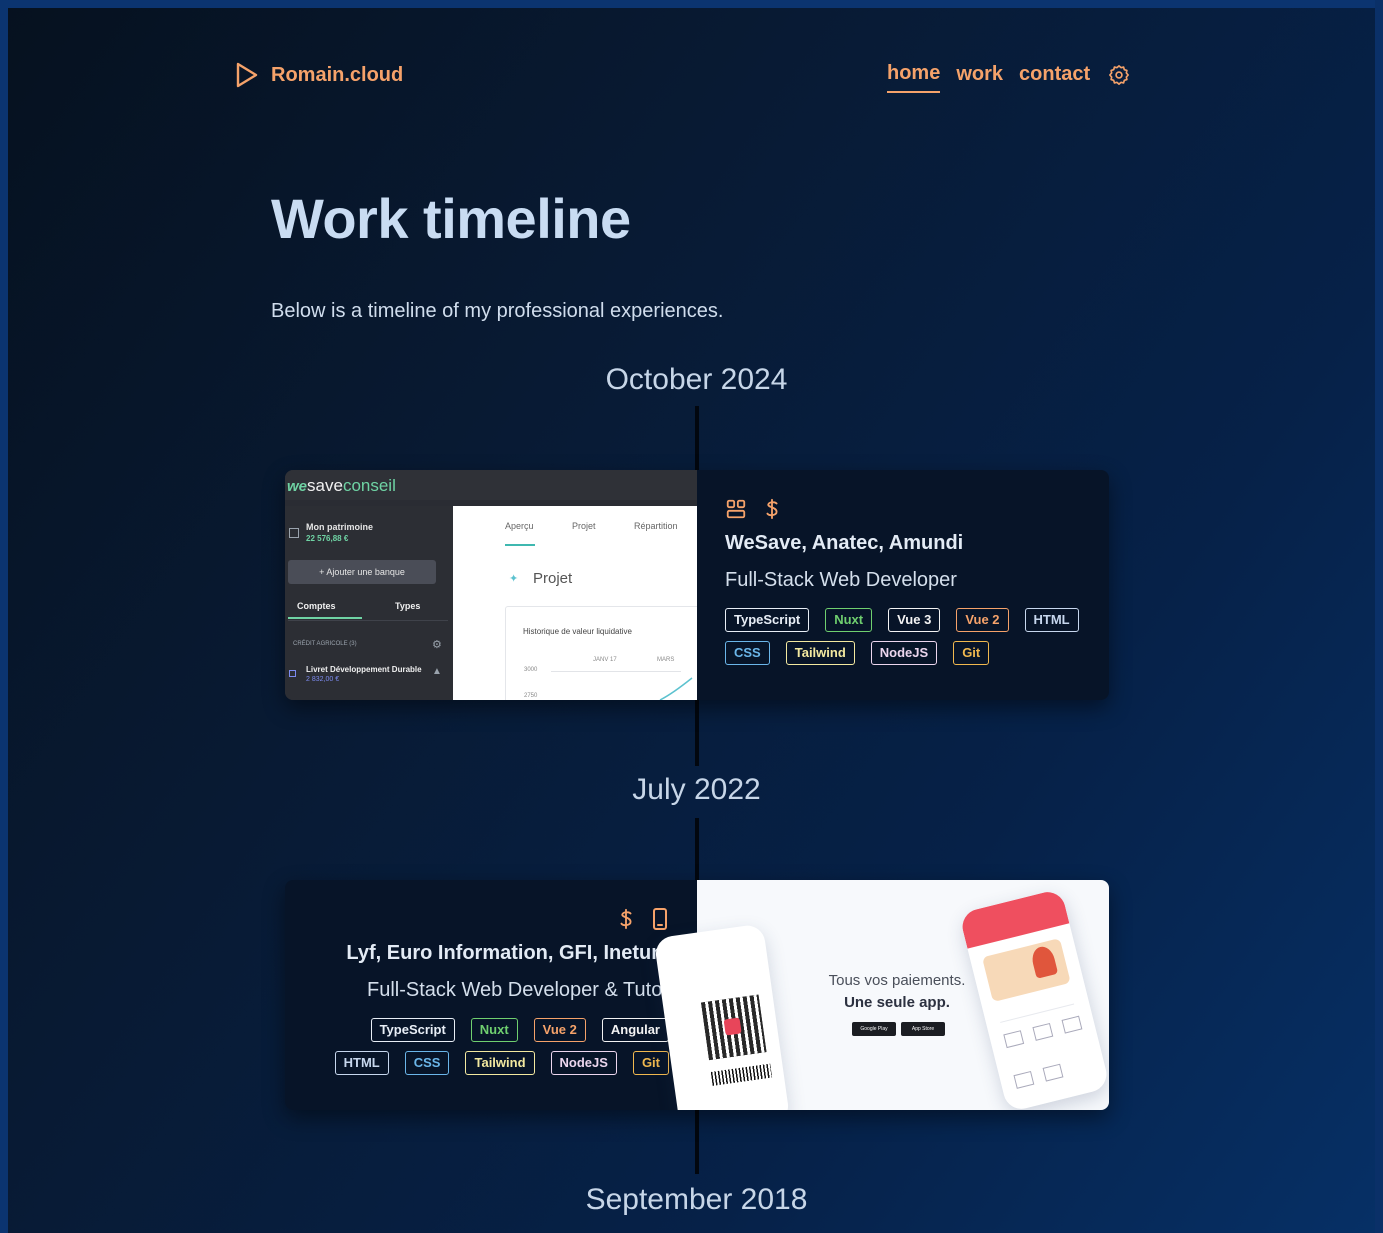 This screenshot has height=1233, width=1383. Describe the element at coordinates (914, 77) in the screenshot. I see `nav-home-link: home` at that location.